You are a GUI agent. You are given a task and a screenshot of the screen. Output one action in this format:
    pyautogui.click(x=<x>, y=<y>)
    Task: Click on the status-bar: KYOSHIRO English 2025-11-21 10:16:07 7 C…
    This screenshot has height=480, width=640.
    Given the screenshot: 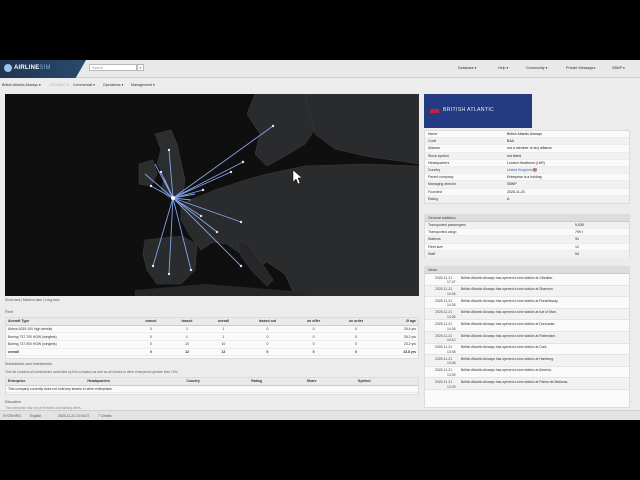 What is the action you would take?
    pyautogui.click(x=320, y=415)
    